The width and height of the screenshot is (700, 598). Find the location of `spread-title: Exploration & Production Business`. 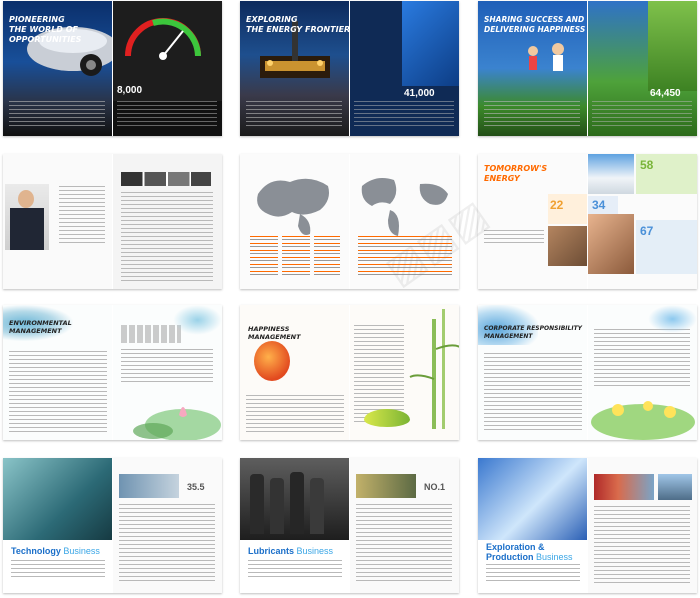

spread-title: Exploration & Production Business is located at coordinates (529, 552).